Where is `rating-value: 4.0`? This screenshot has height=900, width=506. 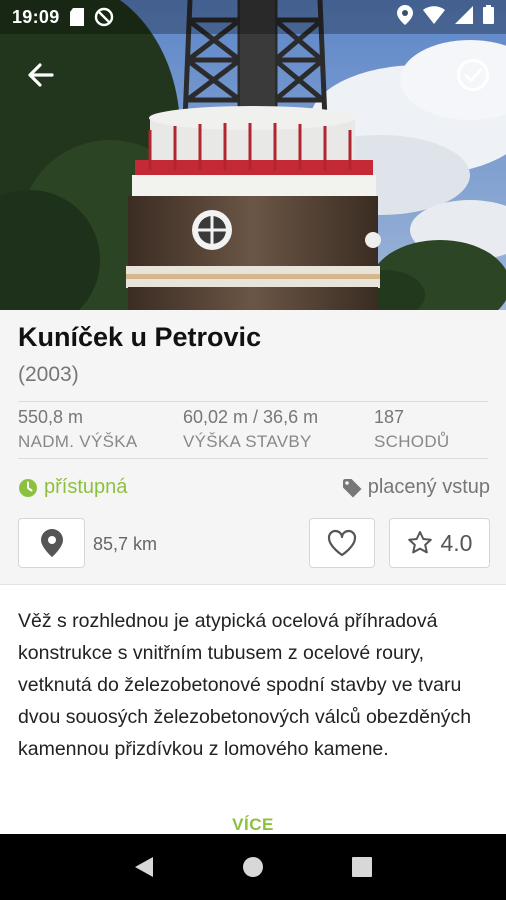
rating-value: 4.0 is located at coordinates (456, 542).